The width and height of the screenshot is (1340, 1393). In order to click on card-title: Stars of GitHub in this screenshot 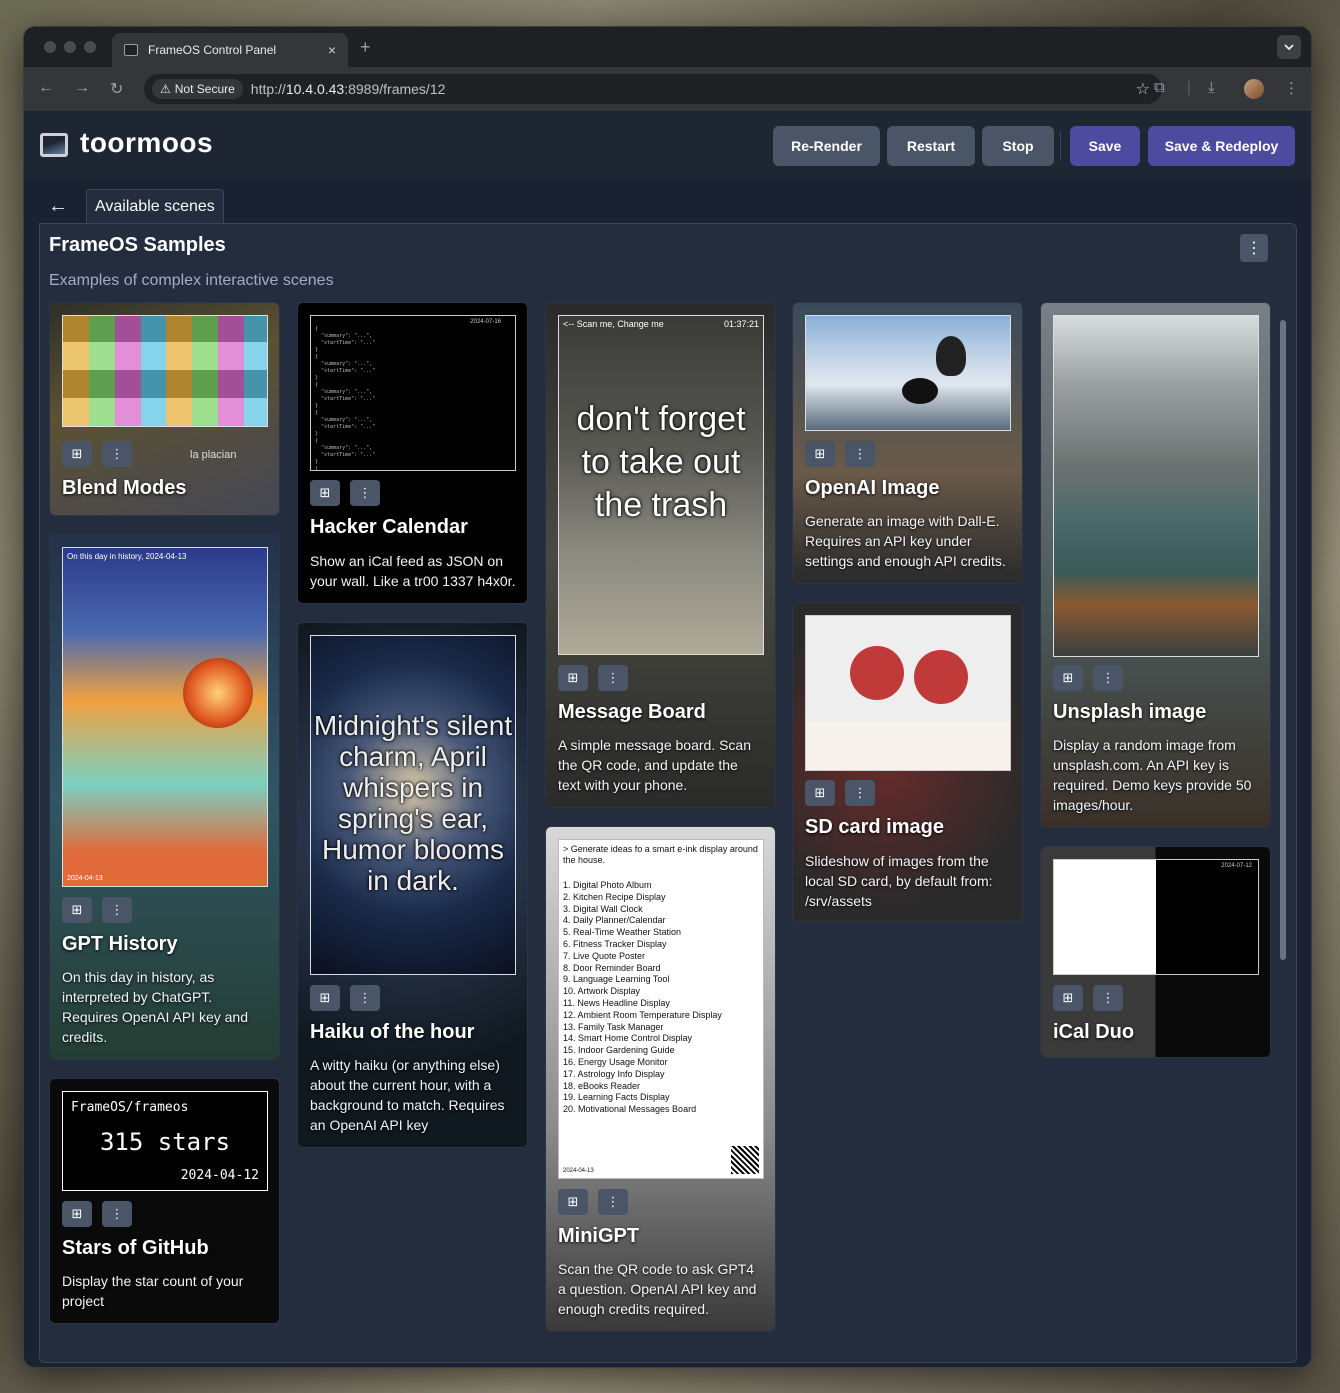, I will do `click(135, 1248)`.